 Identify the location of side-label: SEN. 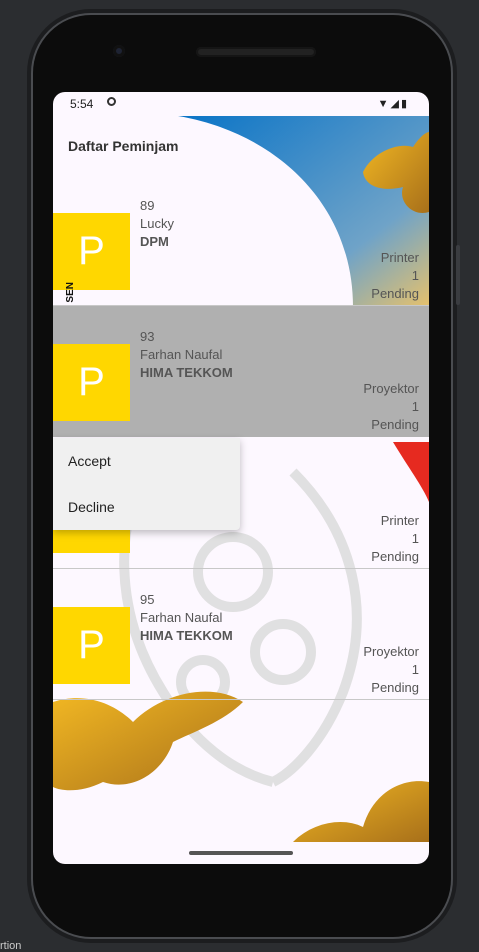
(70, 292).